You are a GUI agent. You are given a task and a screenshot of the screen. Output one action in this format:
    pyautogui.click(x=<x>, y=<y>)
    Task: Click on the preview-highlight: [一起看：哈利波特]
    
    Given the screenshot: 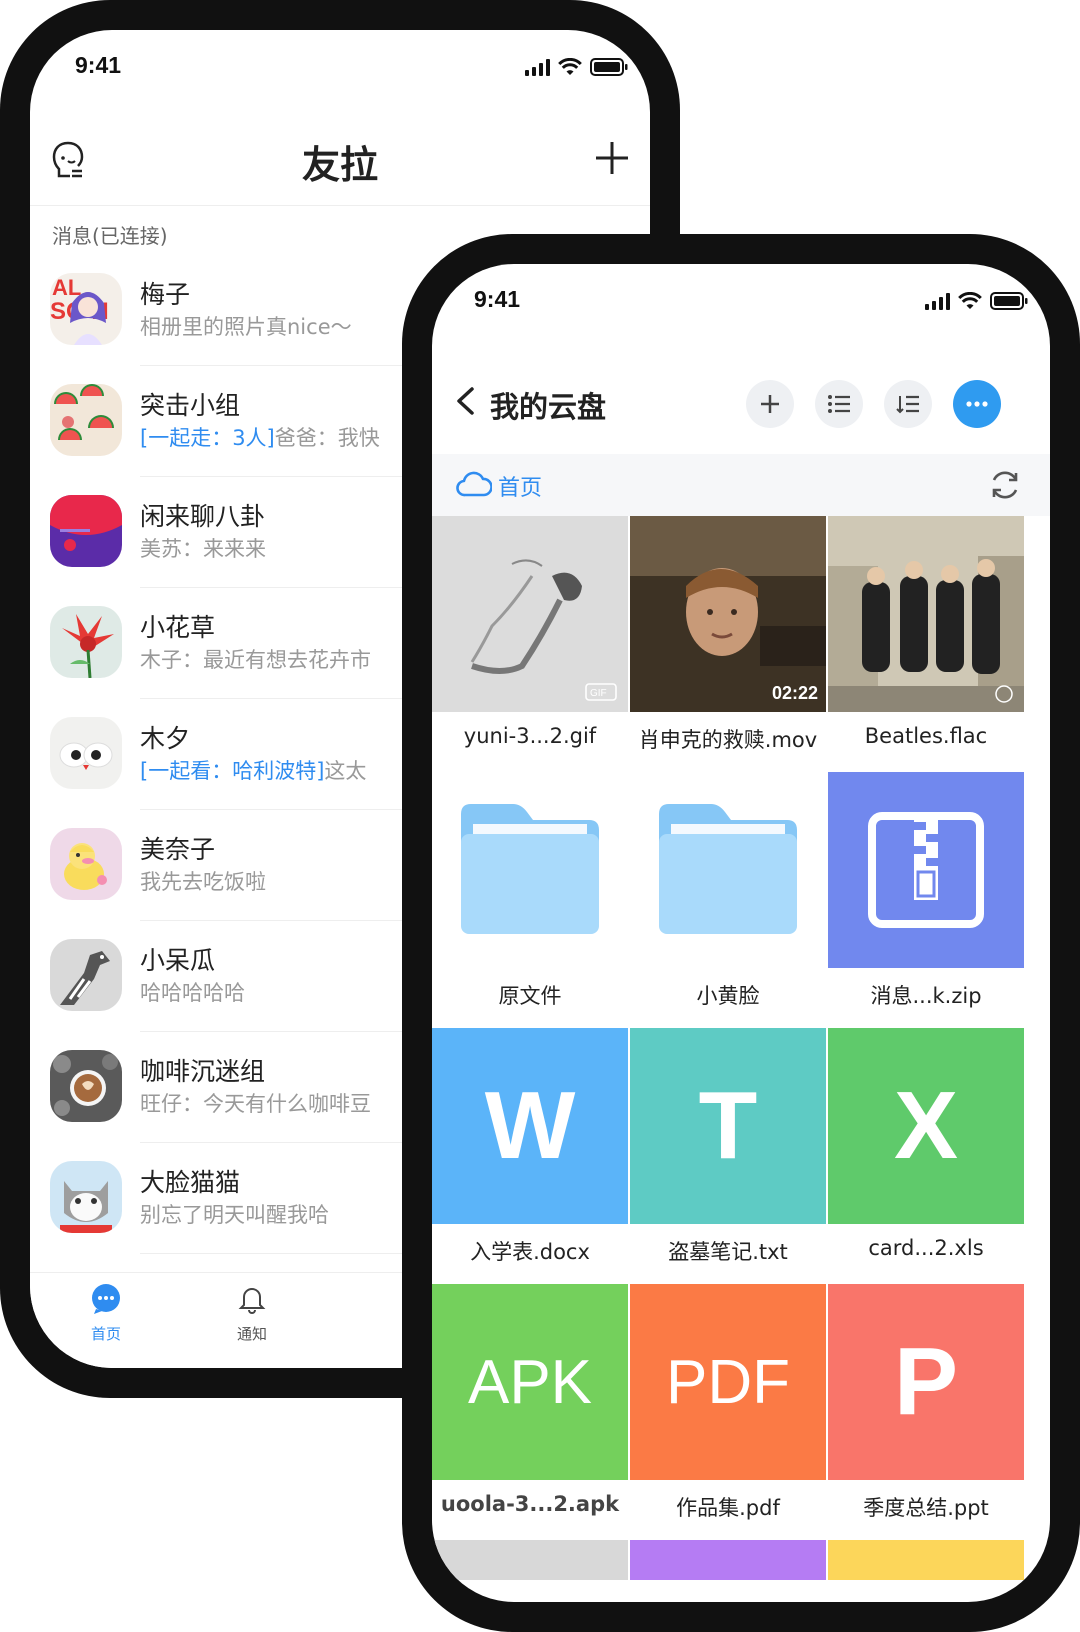 What is the action you would take?
    pyautogui.click(x=232, y=771)
    